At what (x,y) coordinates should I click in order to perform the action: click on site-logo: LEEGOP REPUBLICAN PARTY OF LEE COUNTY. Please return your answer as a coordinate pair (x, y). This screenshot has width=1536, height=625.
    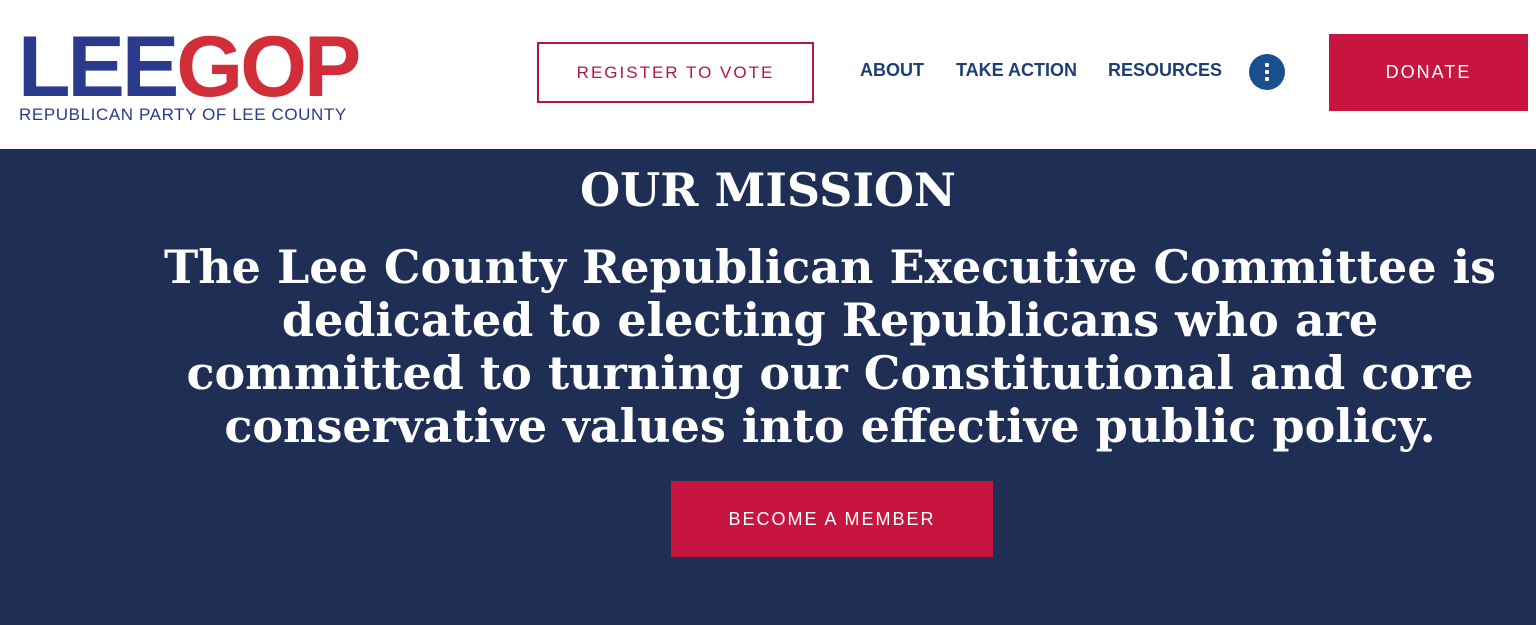
    Looking at the image, I should click on (190, 76).